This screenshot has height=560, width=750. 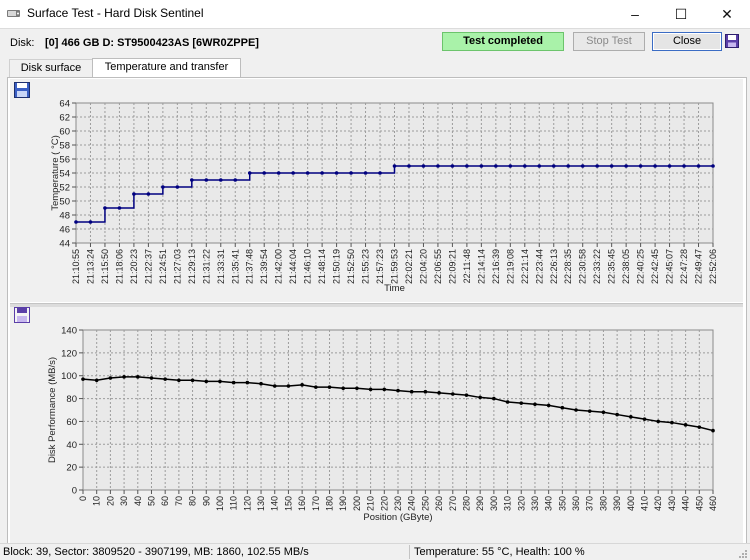 I want to click on y-tick-label: 58, so click(x=64, y=146).